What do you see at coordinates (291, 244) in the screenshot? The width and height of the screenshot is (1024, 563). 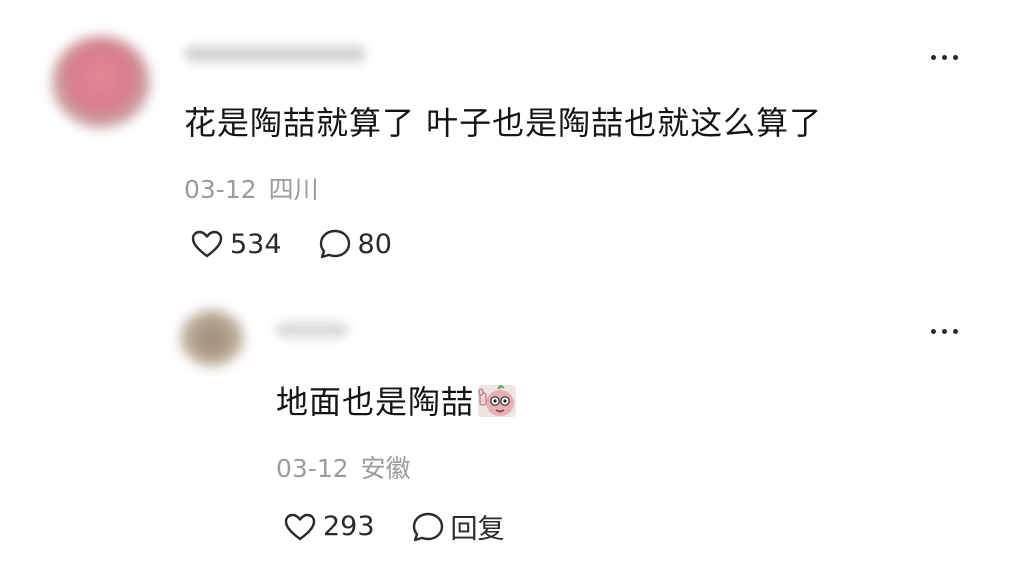 I see `comment-actions: 534 80` at bounding box center [291, 244].